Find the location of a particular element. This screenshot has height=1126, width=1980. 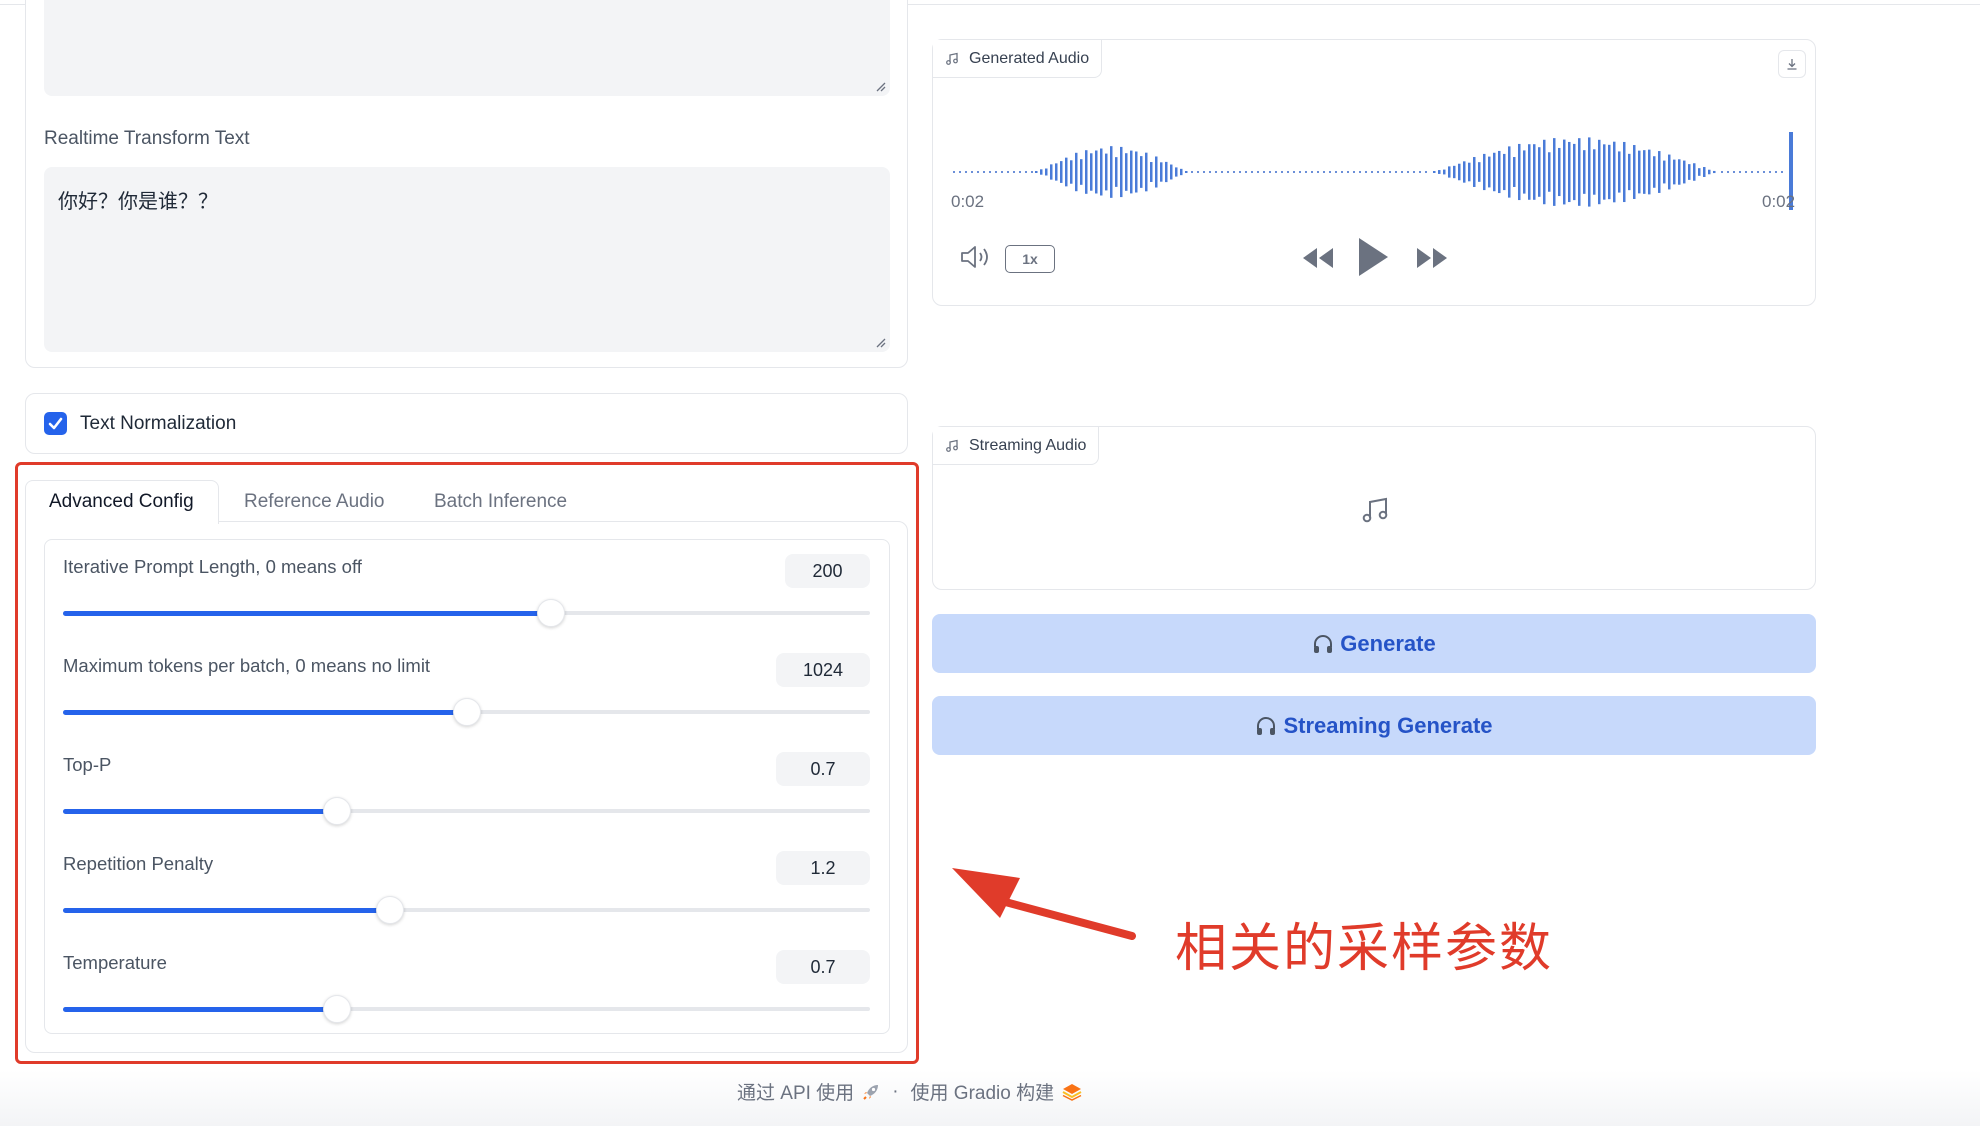

volume-icon is located at coordinates (974, 257).